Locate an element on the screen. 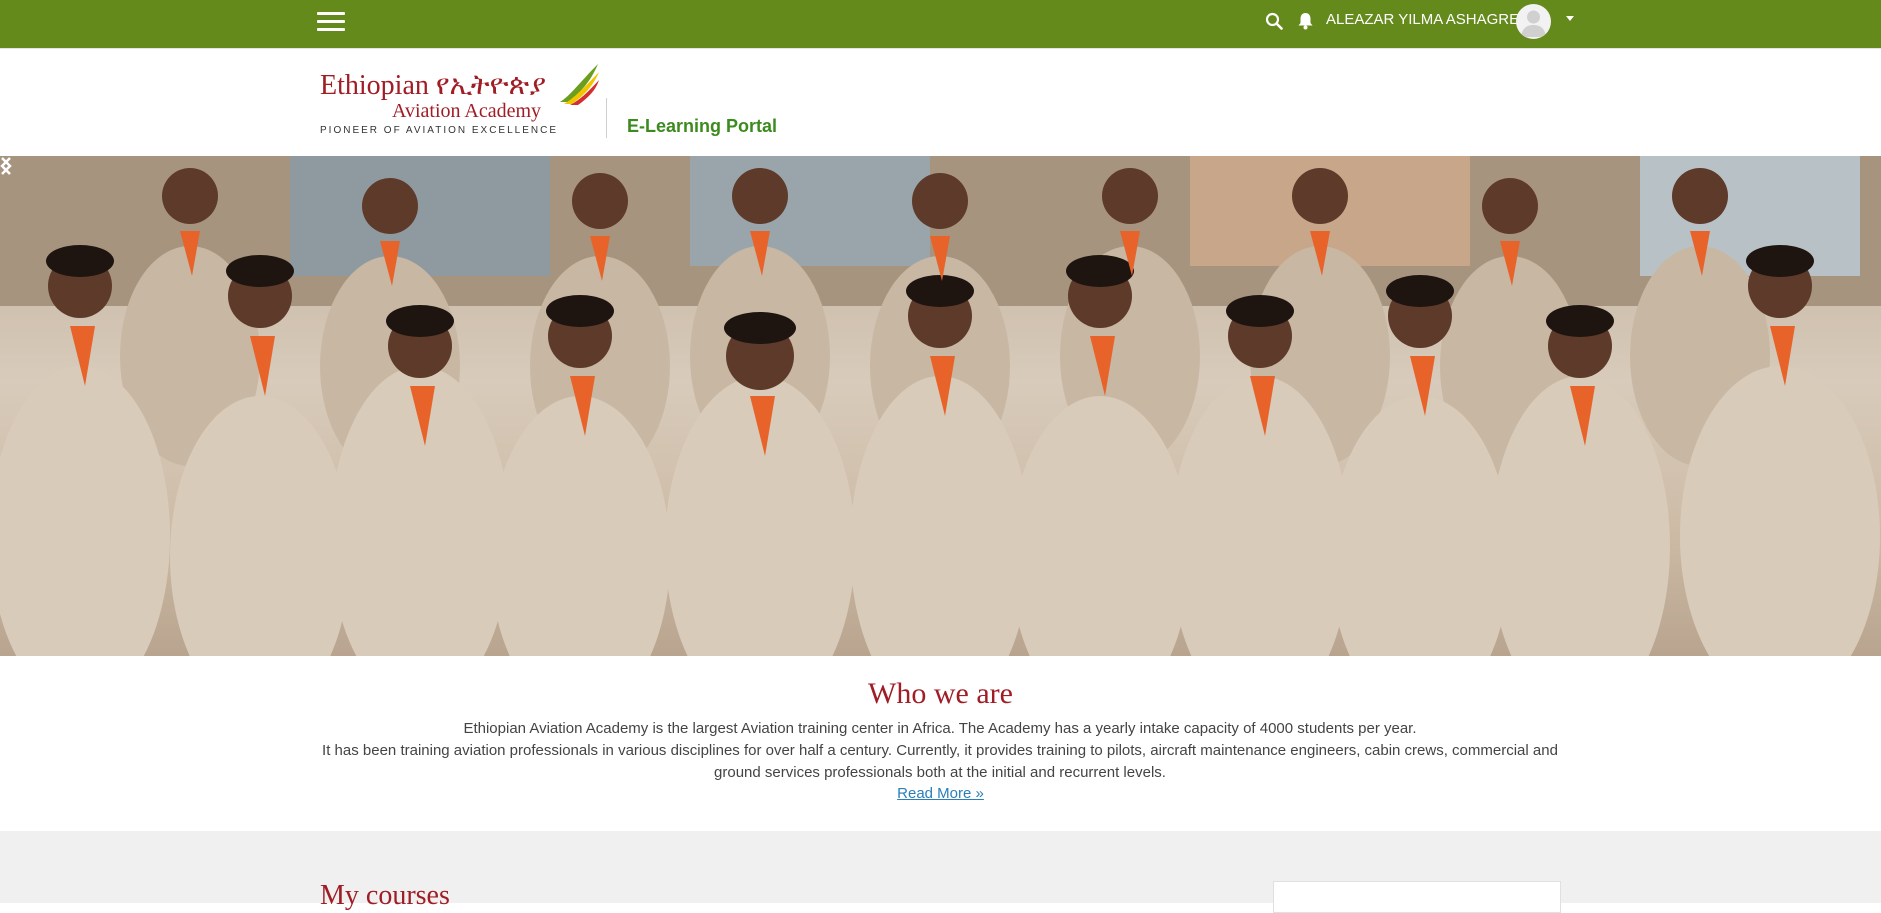  sidebar-block is located at coordinates (1417, 897).